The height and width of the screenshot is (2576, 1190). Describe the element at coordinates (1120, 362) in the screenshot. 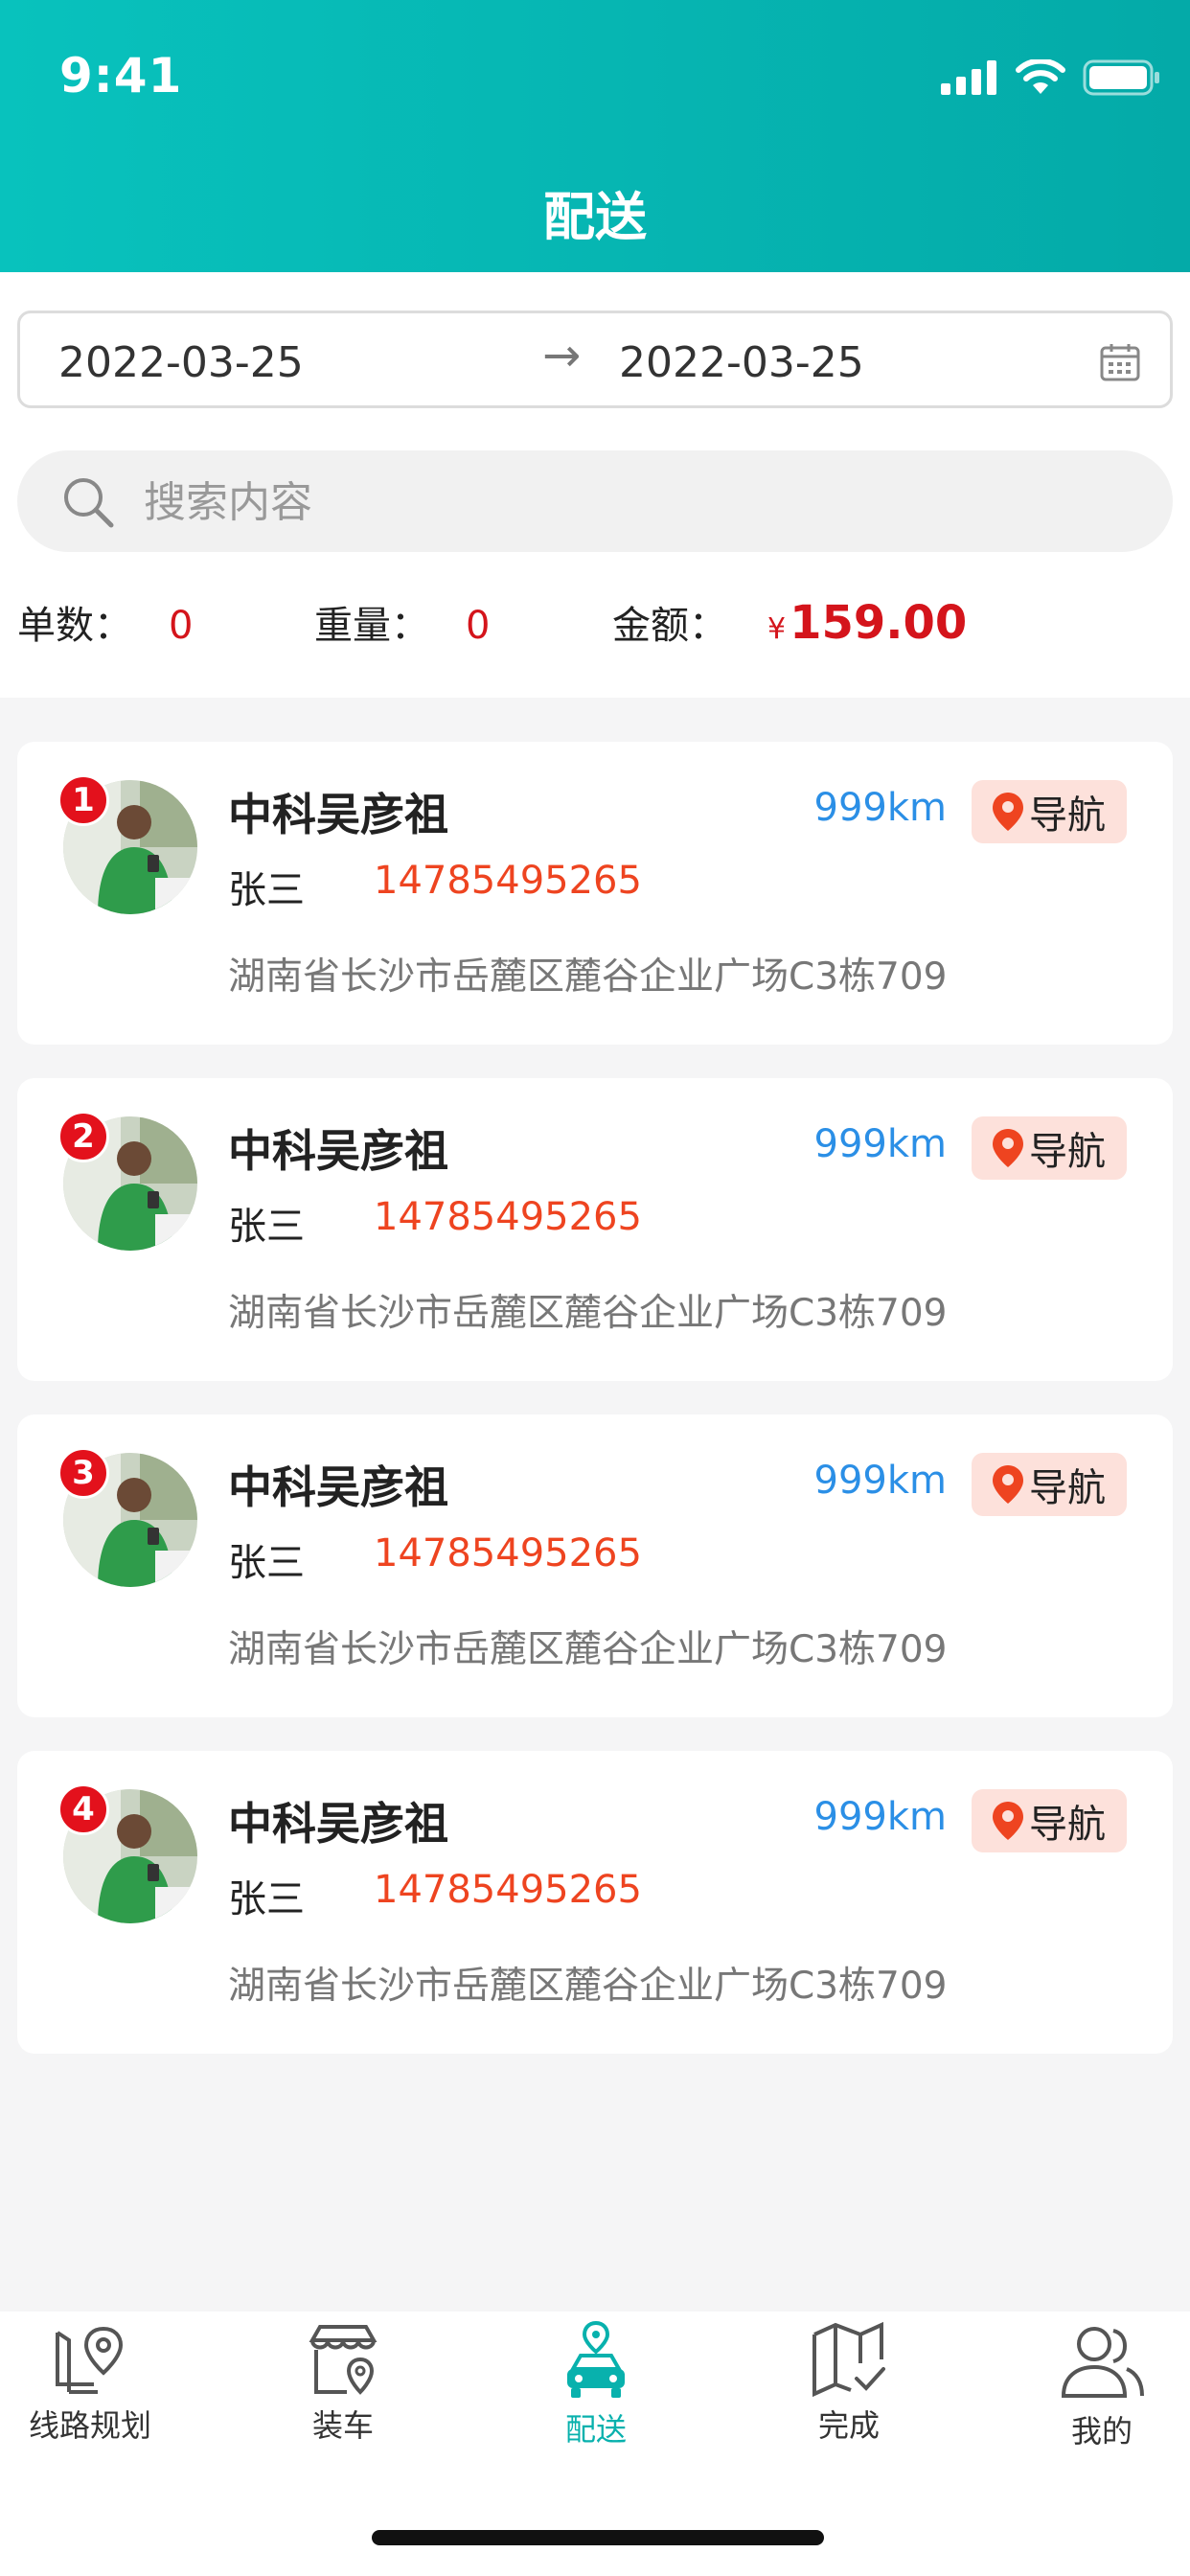

I see `calendar-icon` at that location.